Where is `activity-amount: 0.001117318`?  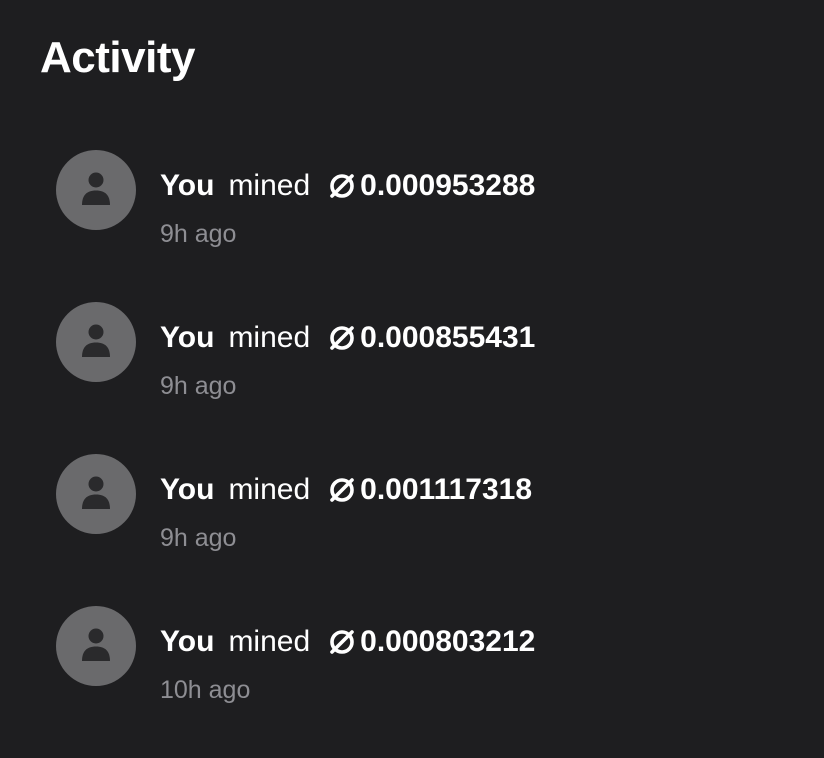 activity-amount: 0.001117318 is located at coordinates (446, 489).